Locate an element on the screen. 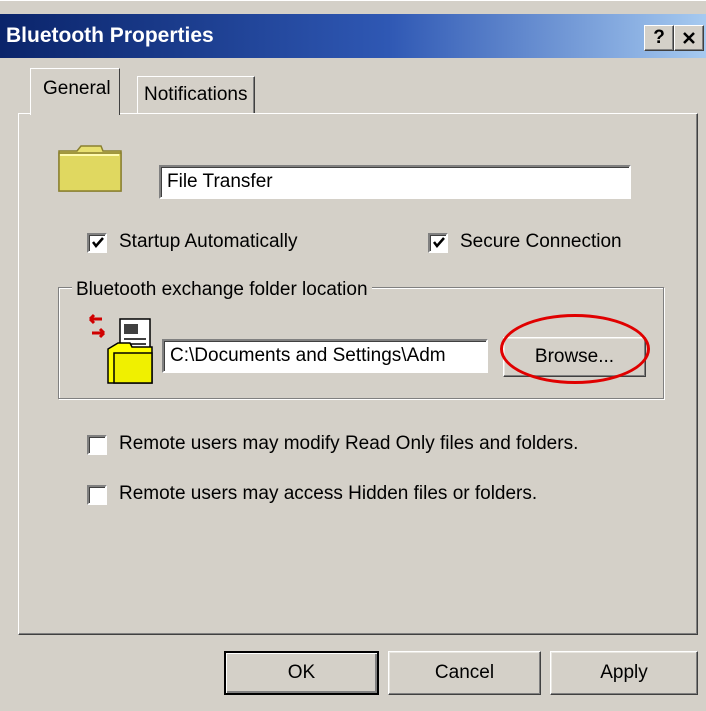 This screenshot has height=711, width=706. secure-connection-label: Secure Connection is located at coordinates (541, 241).